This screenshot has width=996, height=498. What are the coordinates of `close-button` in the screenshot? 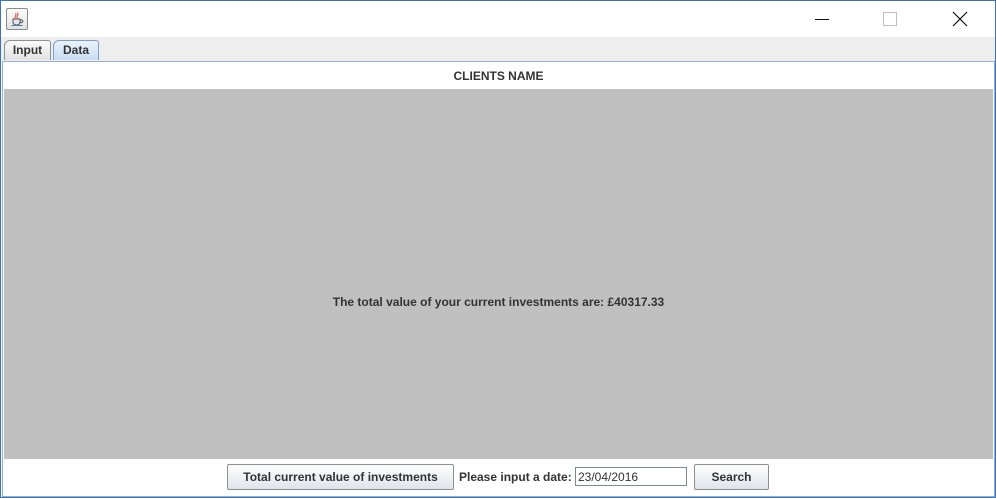 It's located at (960, 19).